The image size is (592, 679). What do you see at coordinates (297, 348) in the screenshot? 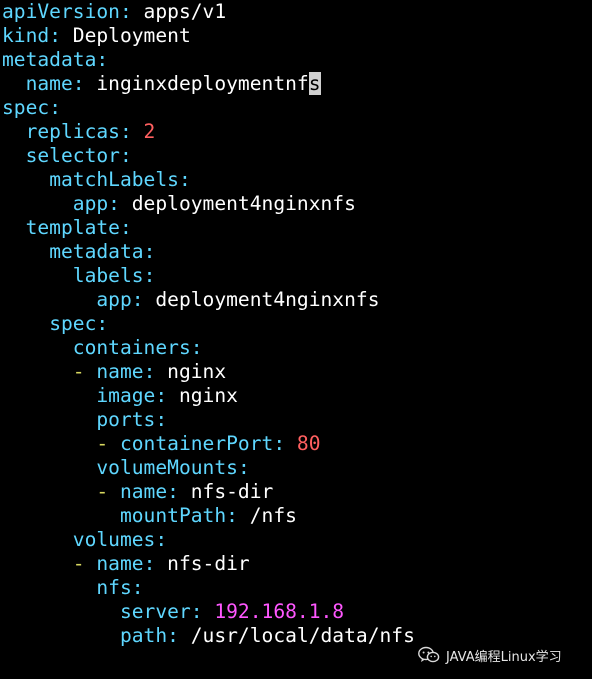
I see `code-line: containers:` at bounding box center [297, 348].